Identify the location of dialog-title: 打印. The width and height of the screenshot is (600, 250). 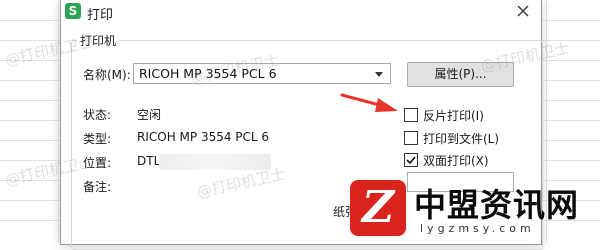
(100, 15).